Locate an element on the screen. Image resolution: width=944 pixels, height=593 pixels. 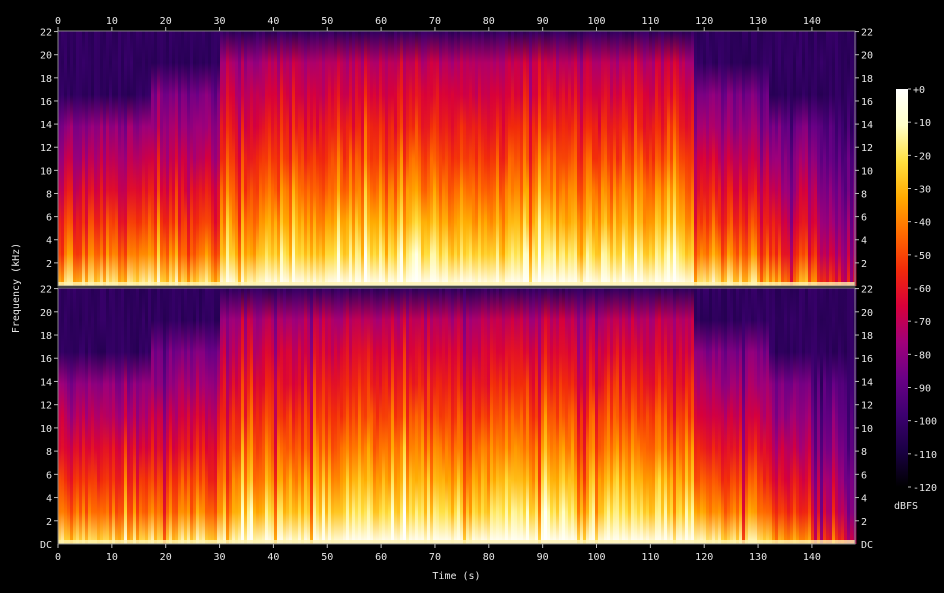
y-tick-label: 18 is located at coordinates (46, 336).